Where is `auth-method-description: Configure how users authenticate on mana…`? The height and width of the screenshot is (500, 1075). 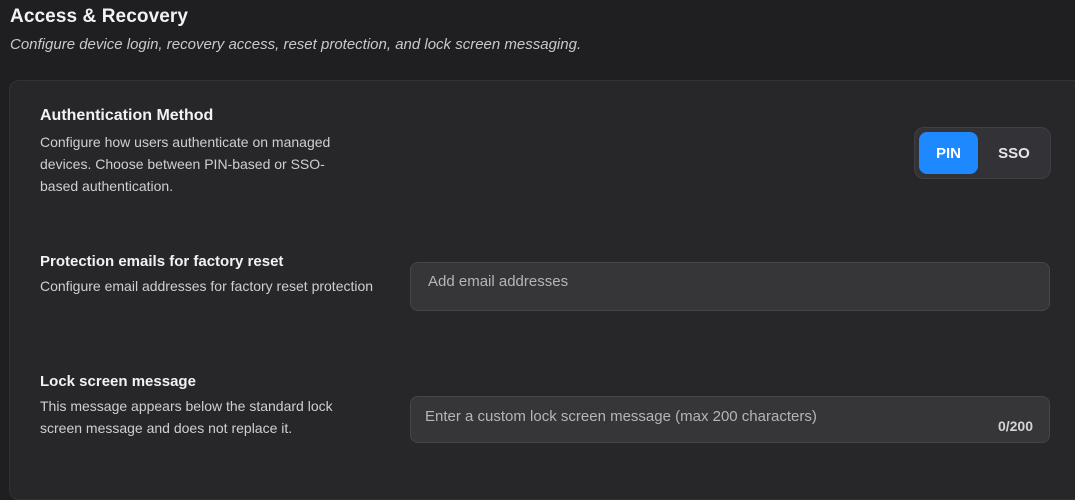 auth-method-description: Configure how users authenticate on mana… is located at coordinates (185, 164).